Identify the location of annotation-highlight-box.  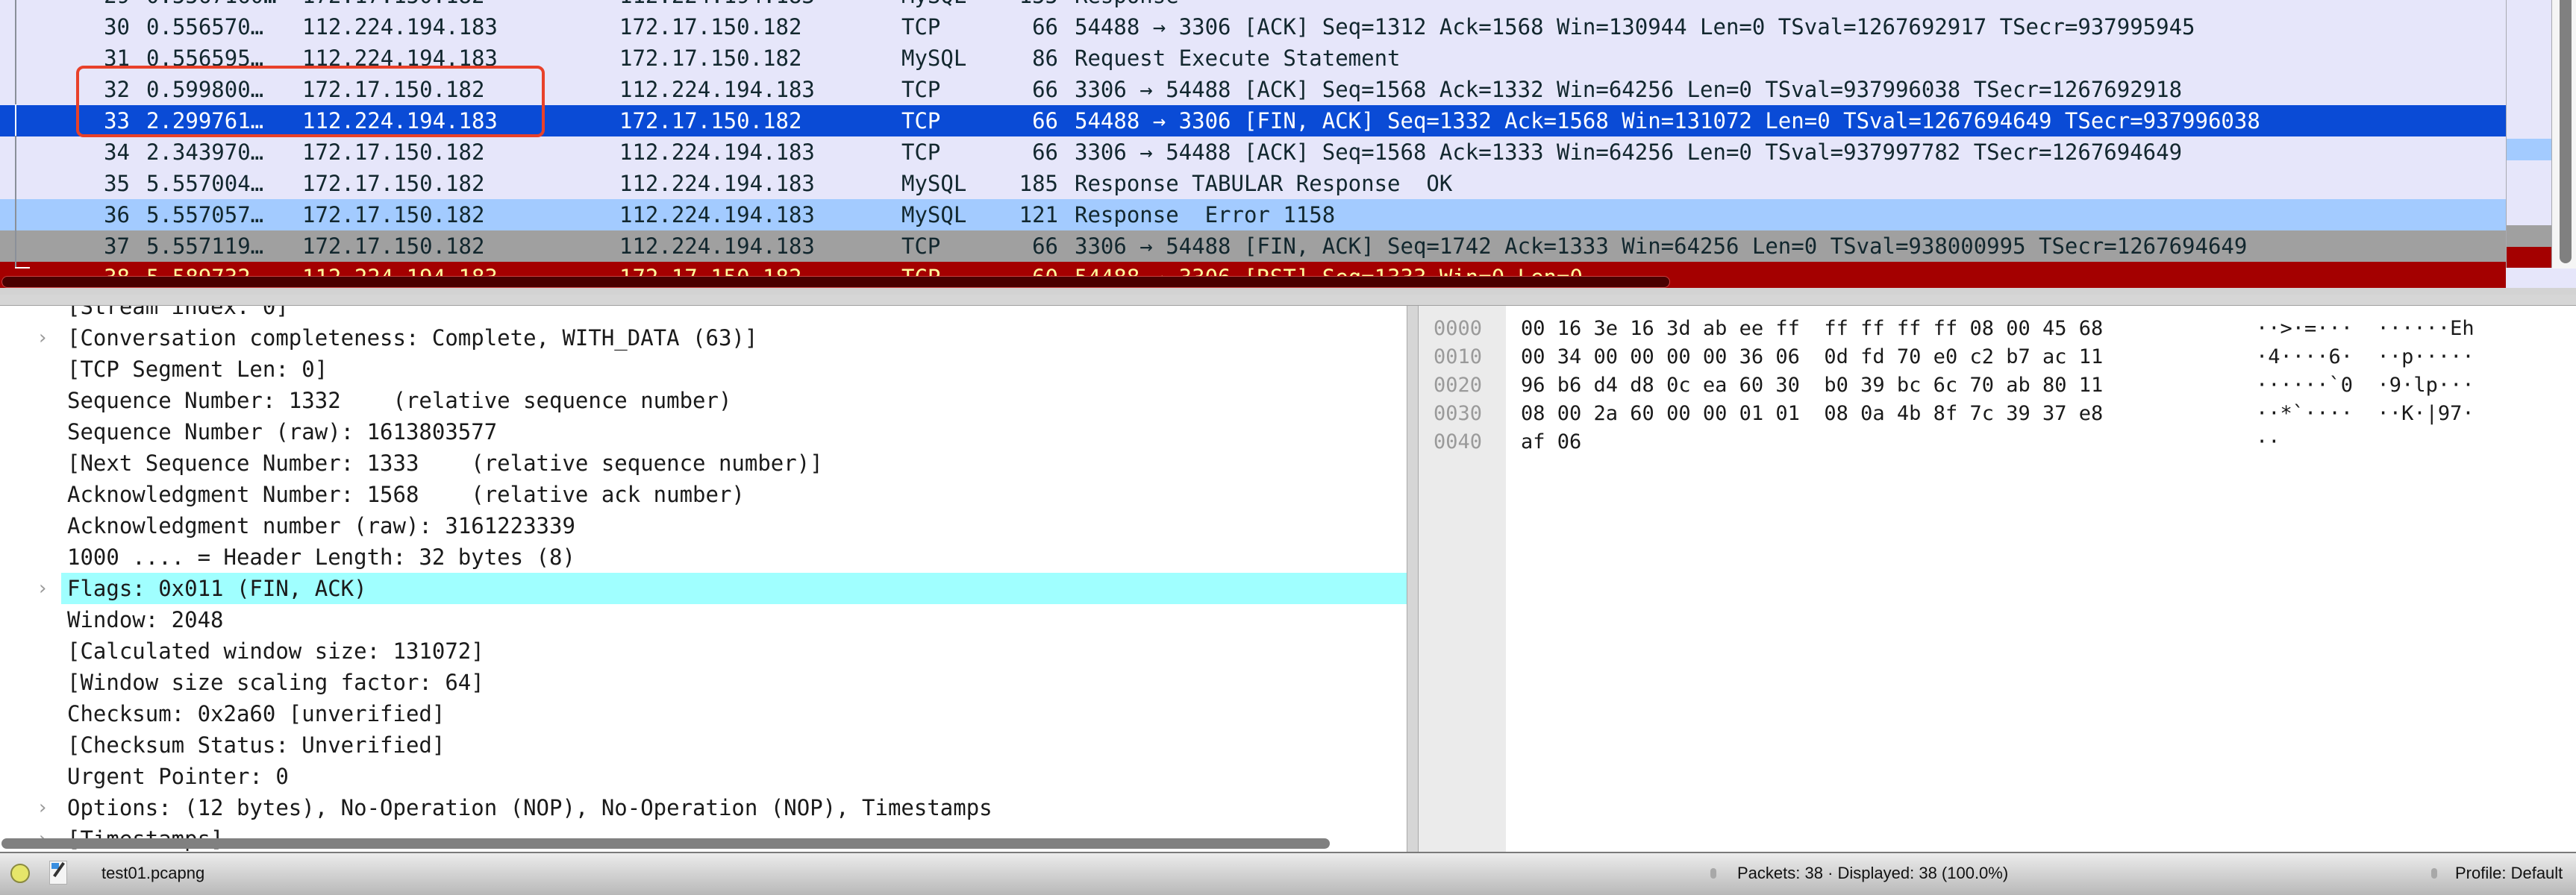
(310, 101).